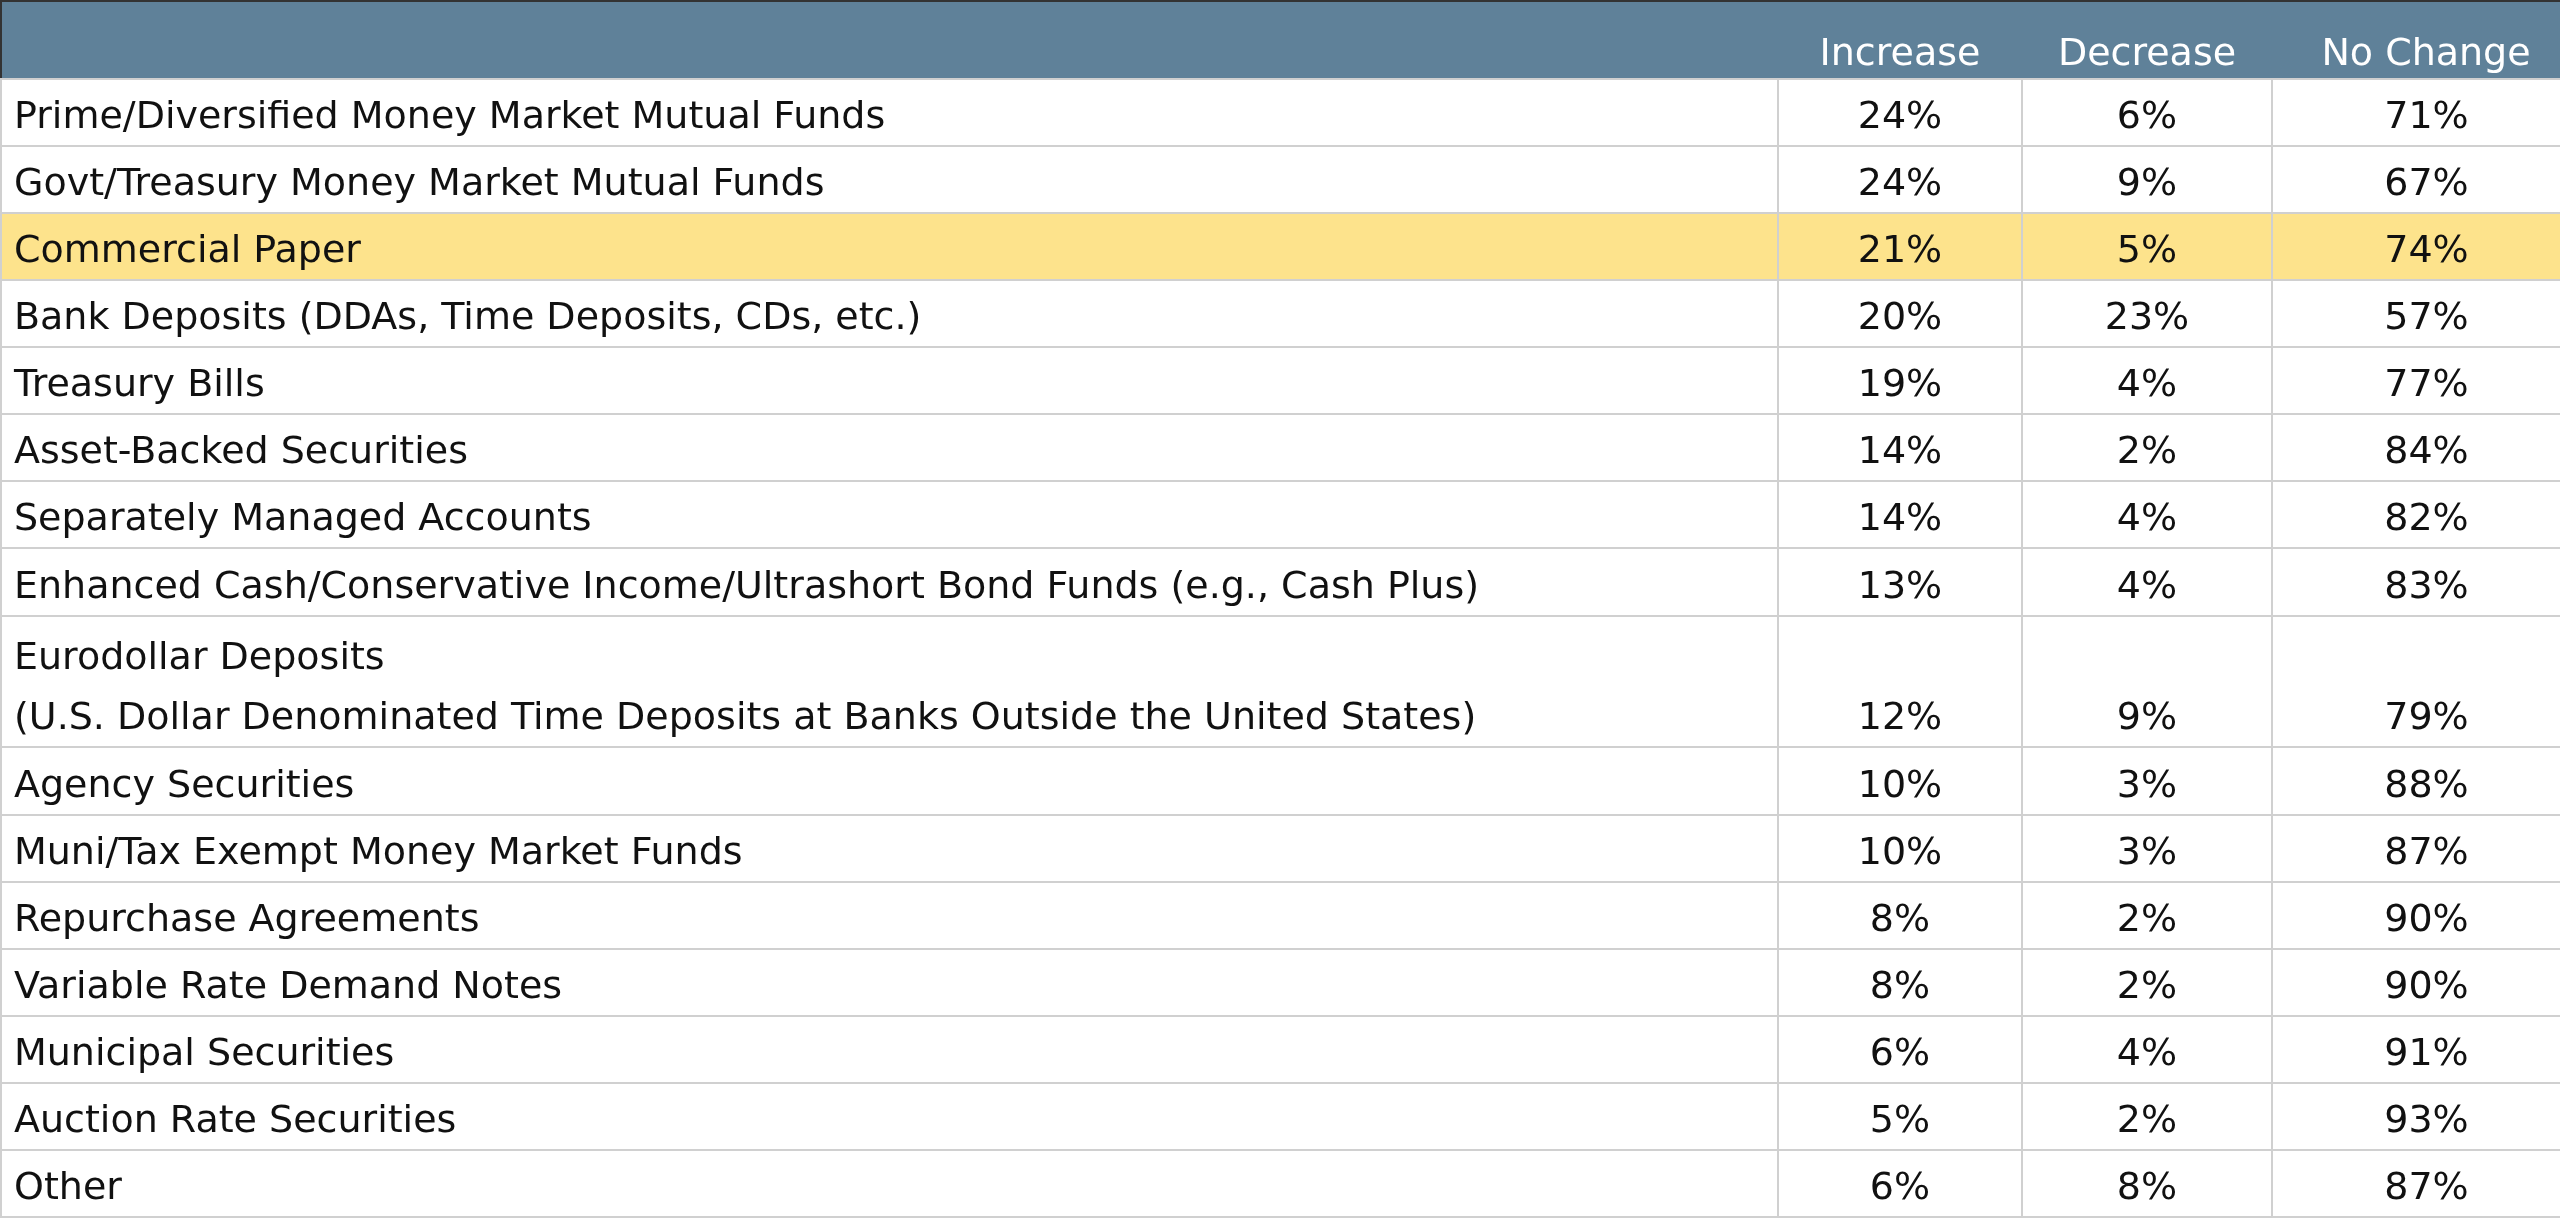 The width and height of the screenshot is (2560, 1222). I want to click on table-cell: 79%, so click(2426, 716).